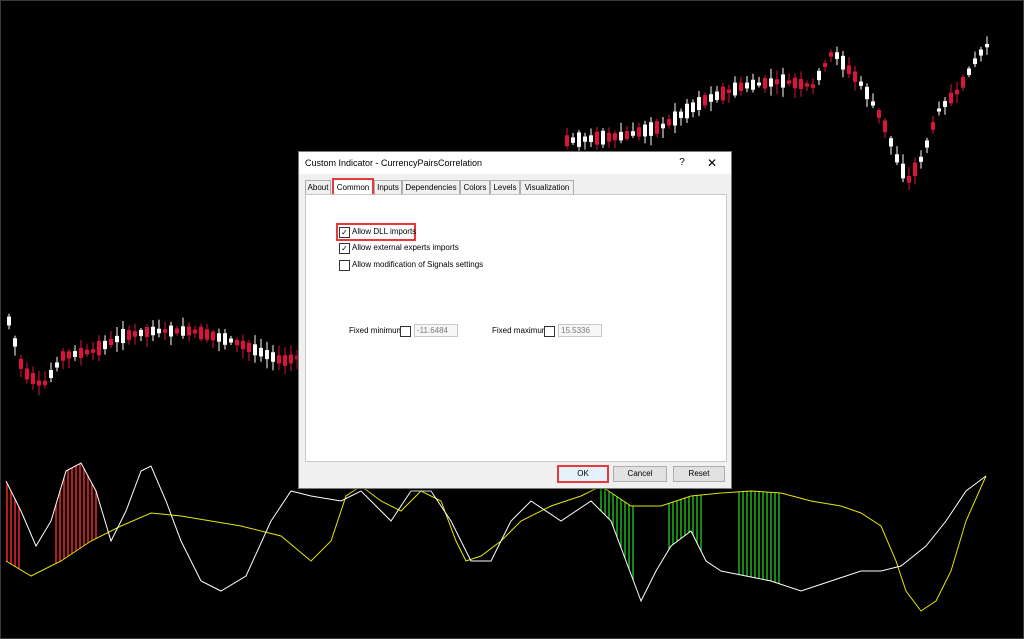 The width and height of the screenshot is (1024, 639). What do you see at coordinates (405, 331) in the screenshot?
I see `fixed-minimum-checkbox` at bounding box center [405, 331].